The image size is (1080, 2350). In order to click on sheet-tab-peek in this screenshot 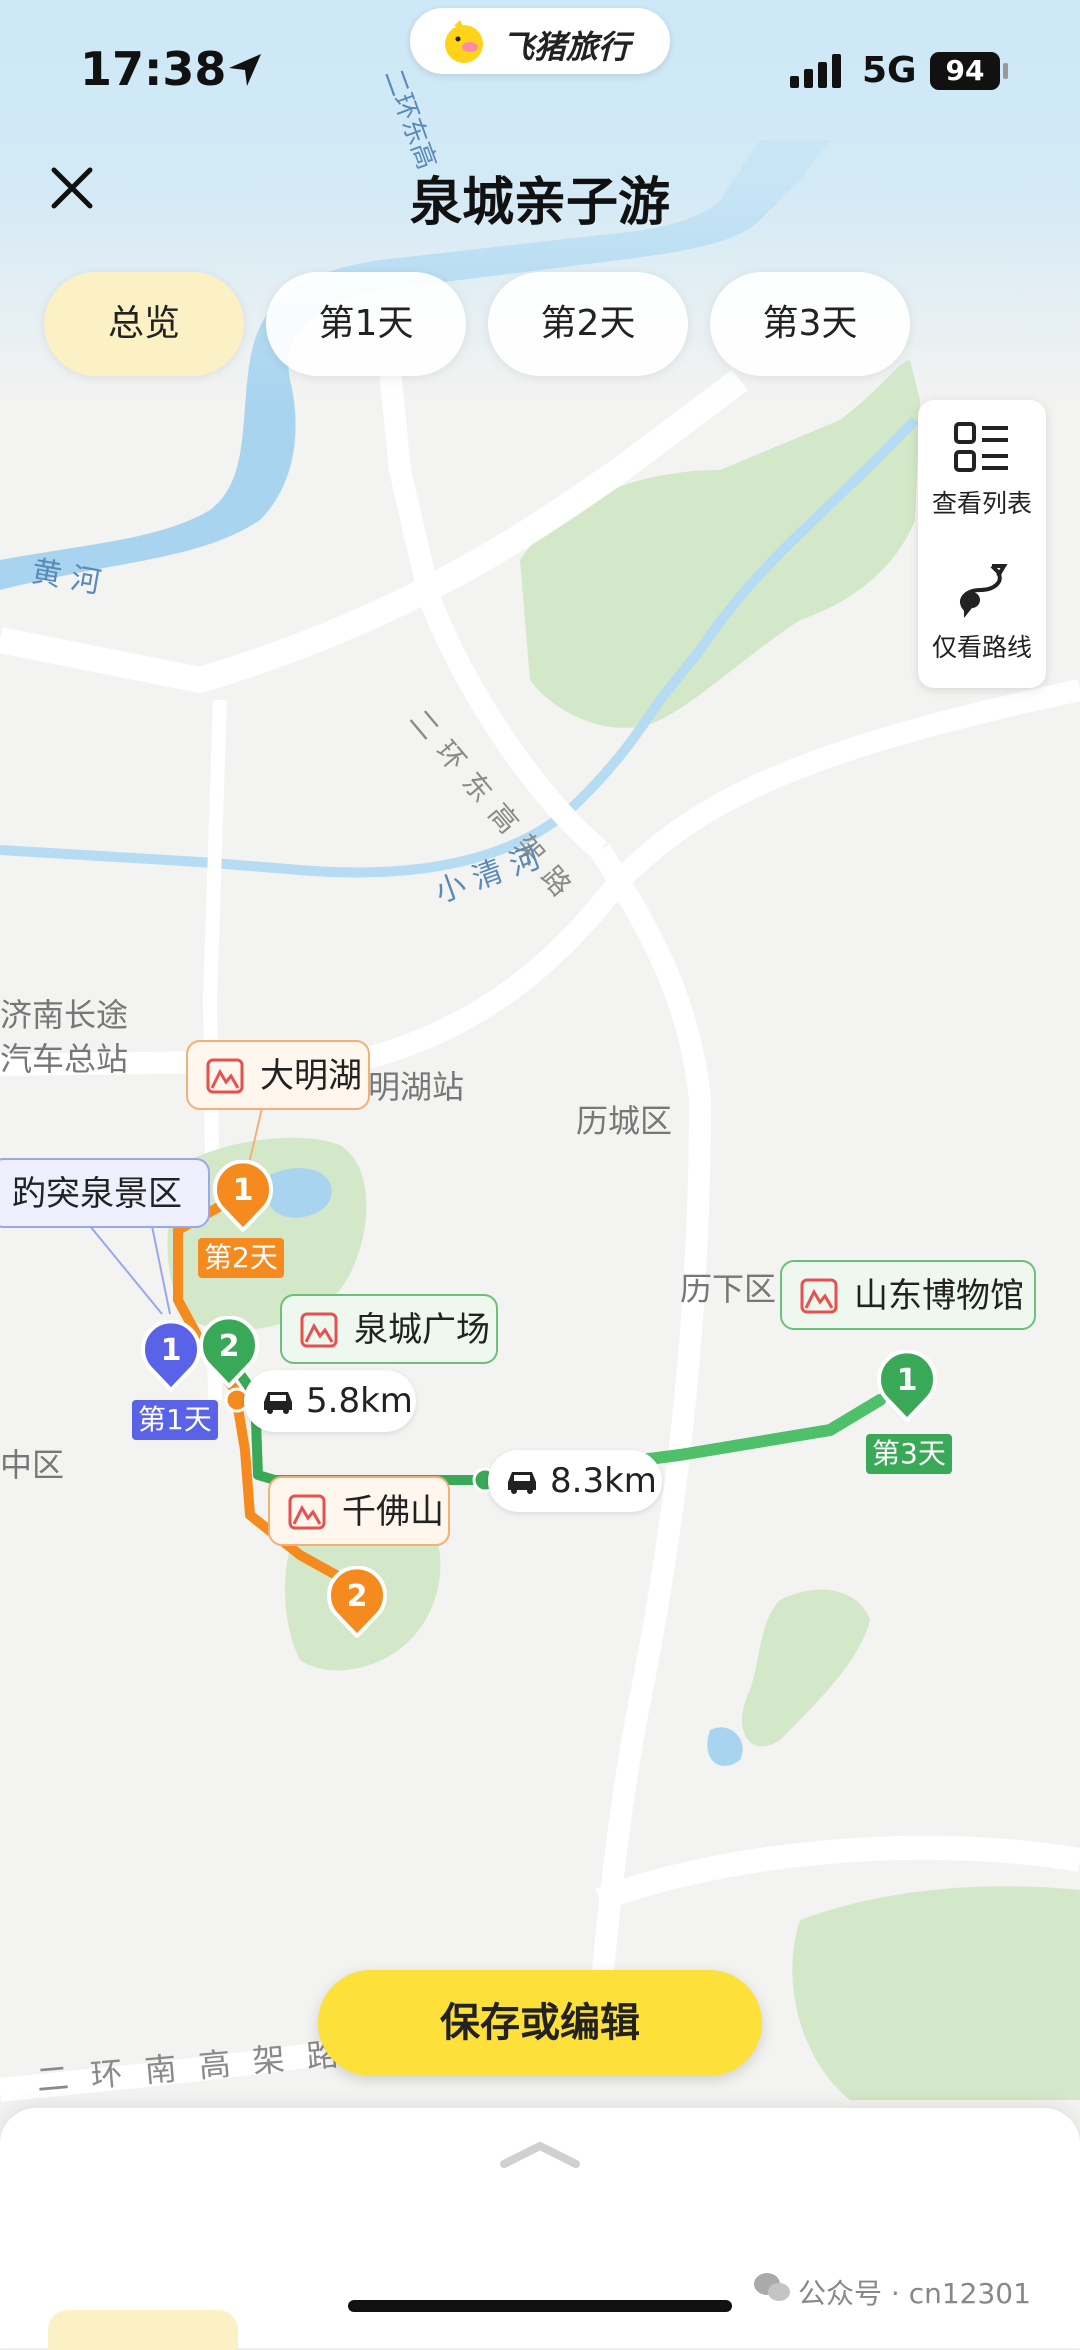, I will do `click(143, 2330)`.